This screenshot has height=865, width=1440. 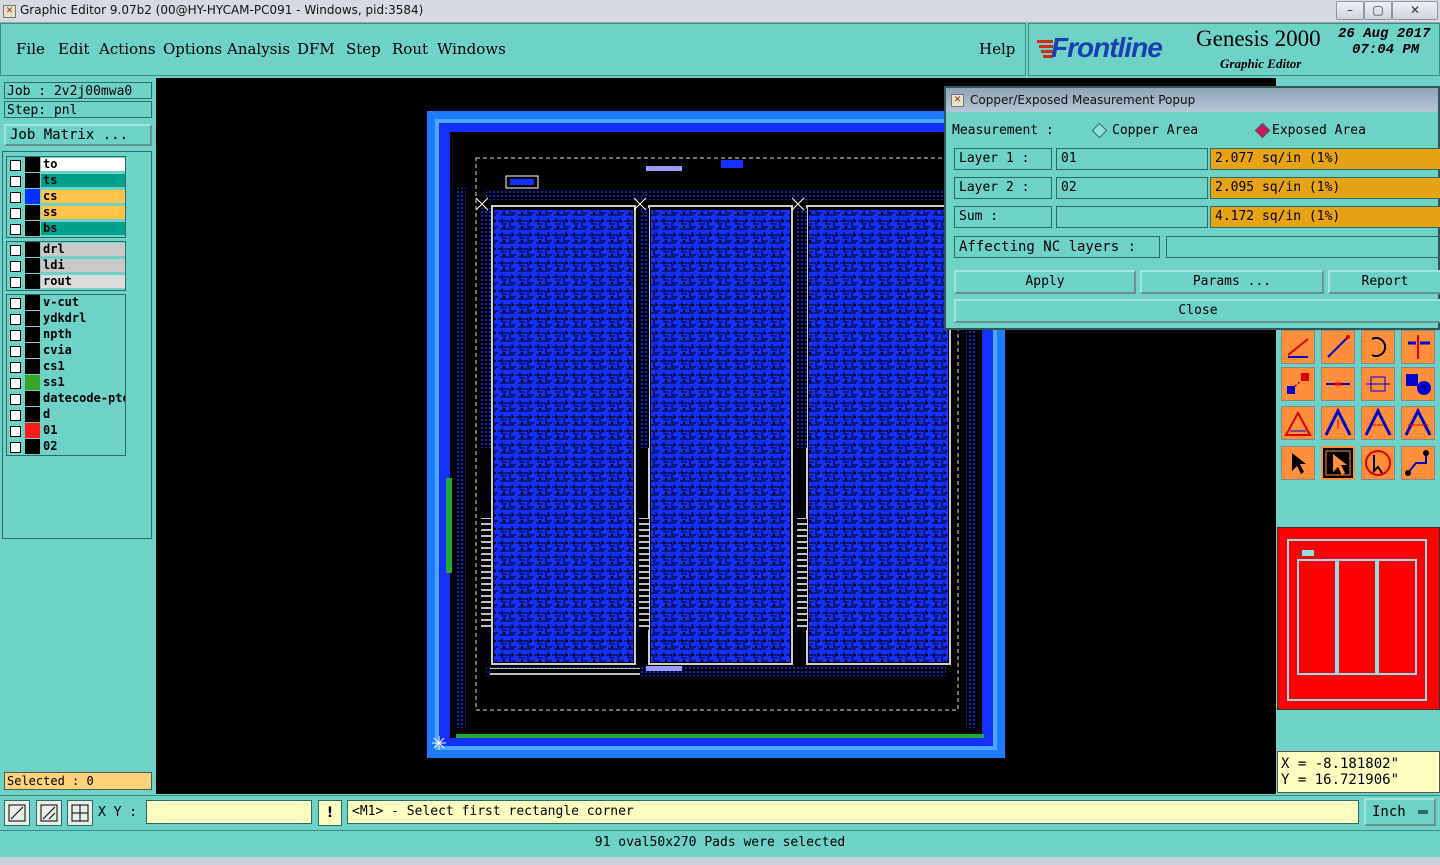 What do you see at coordinates (1378, 347) in the screenshot?
I see `undo-icon` at bounding box center [1378, 347].